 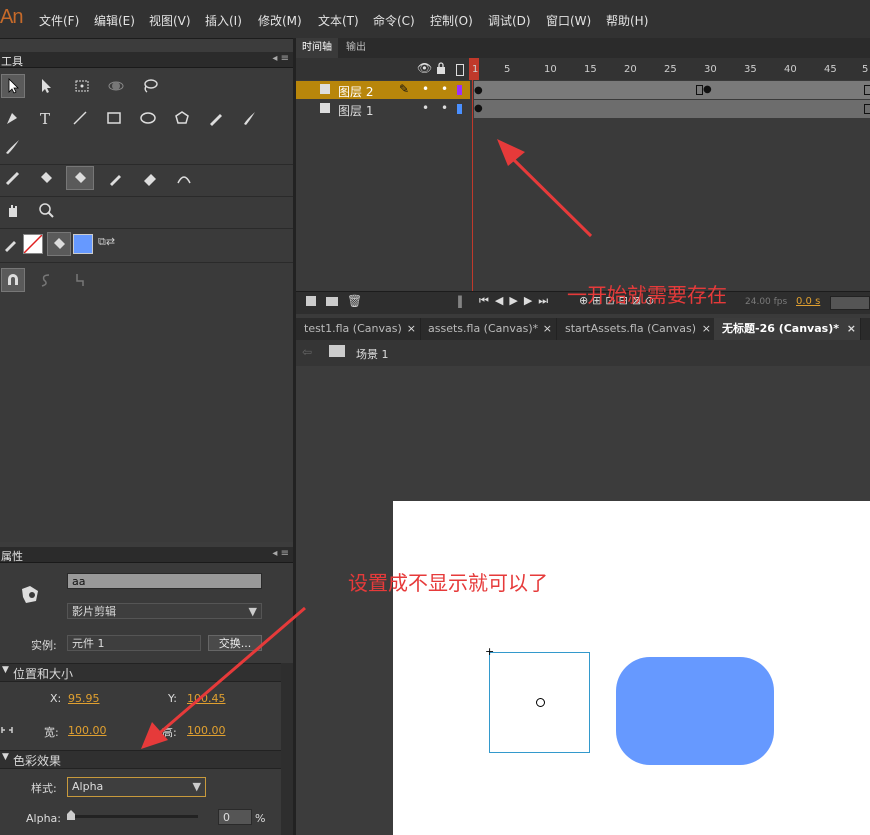 I want to click on alpha-slider-handle, so click(x=71, y=814).